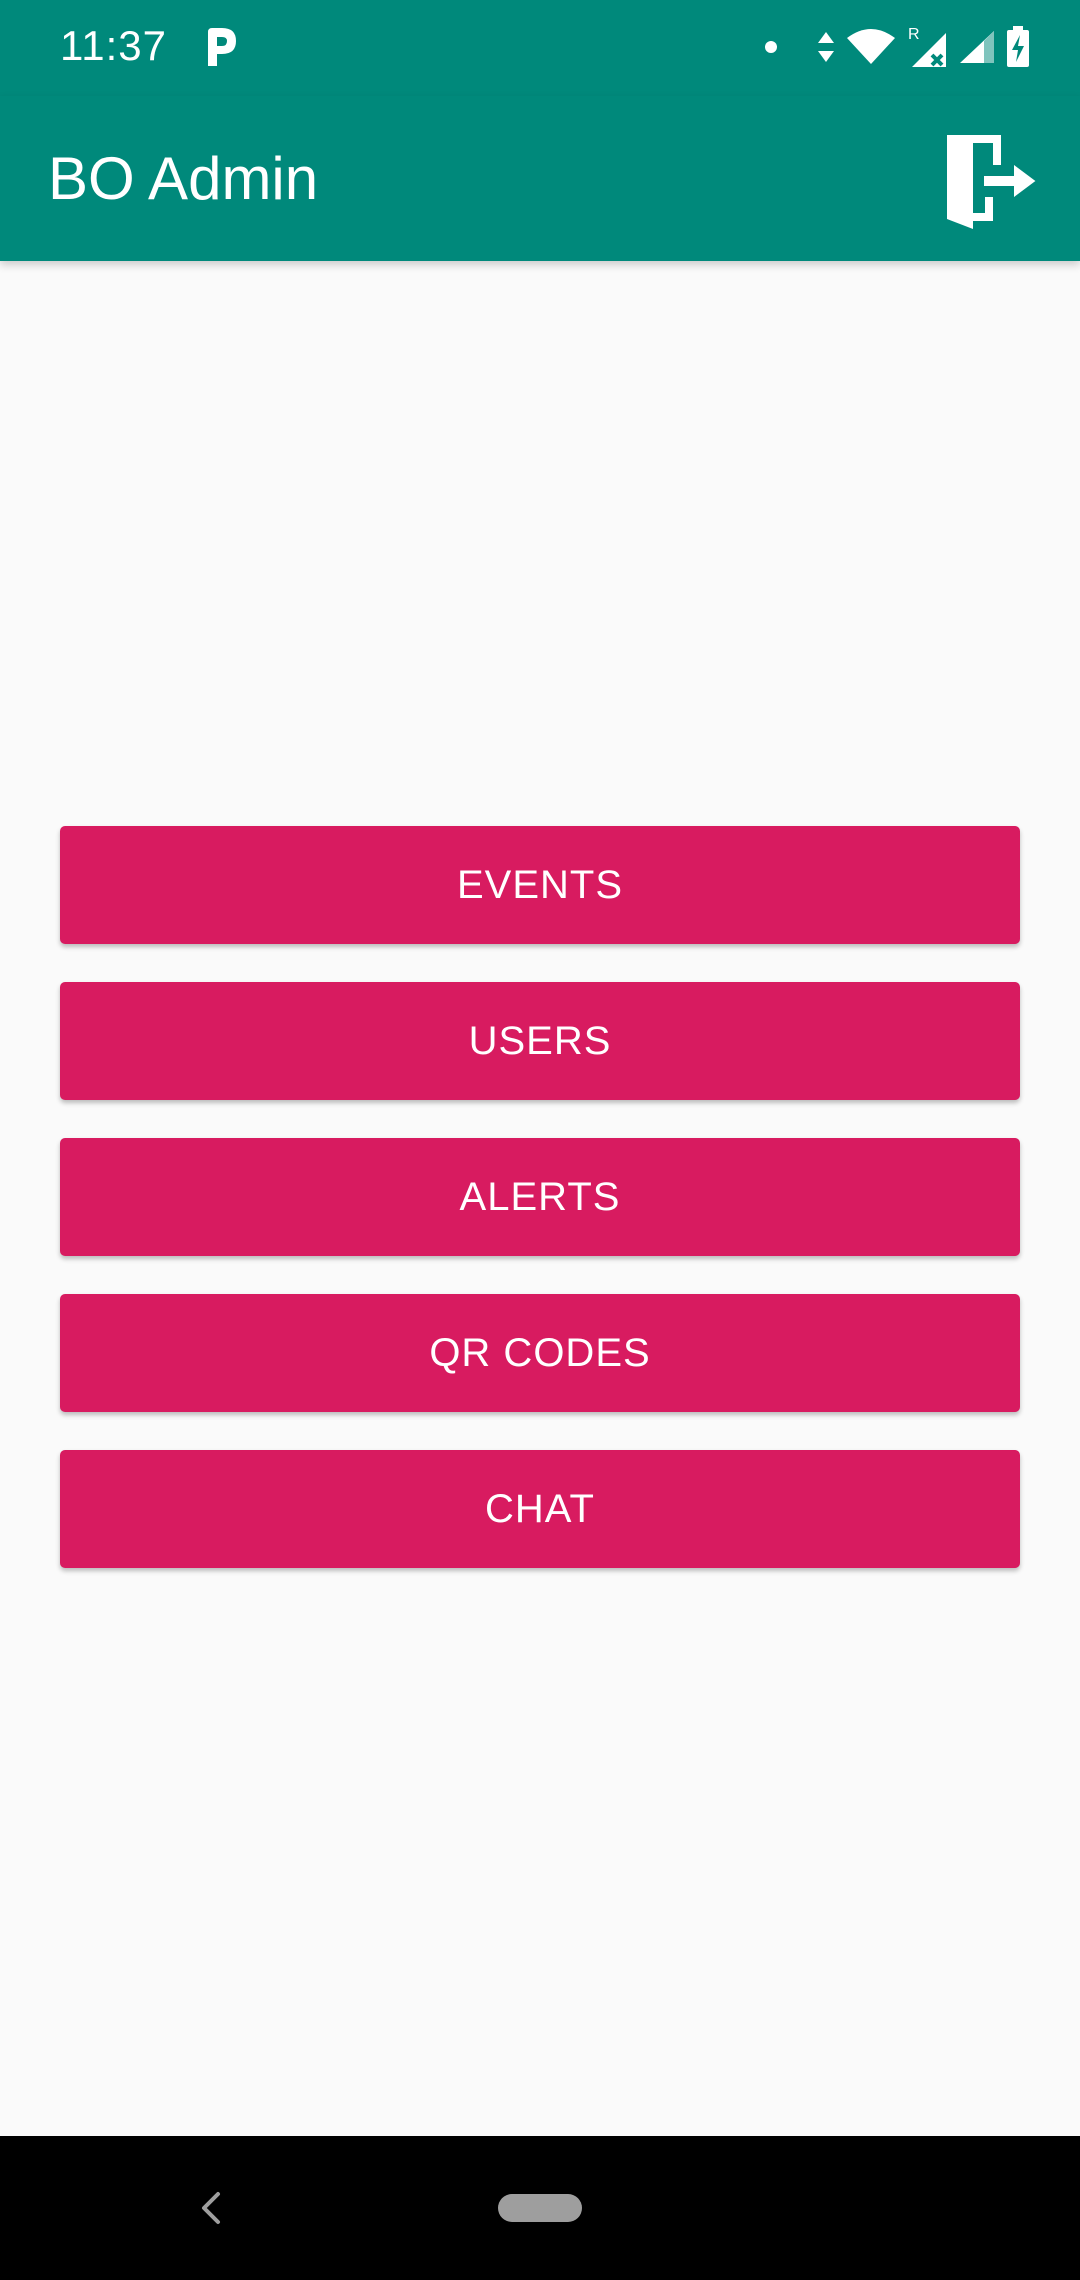 The height and width of the screenshot is (2280, 1080). Describe the element at coordinates (871, 46) in the screenshot. I see `wifi-icon` at that location.